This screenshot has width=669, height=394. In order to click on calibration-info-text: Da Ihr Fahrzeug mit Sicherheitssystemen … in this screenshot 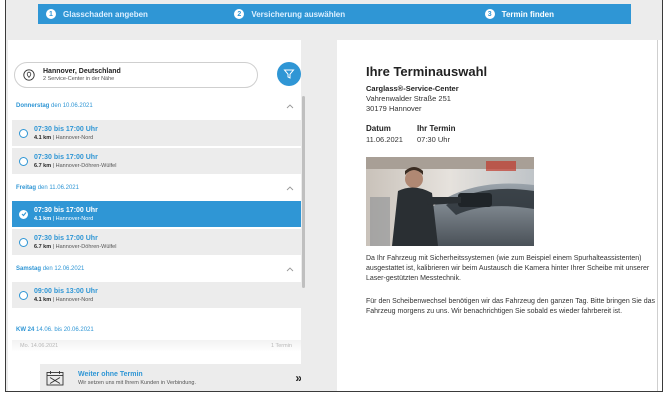, I will do `click(508, 268)`.